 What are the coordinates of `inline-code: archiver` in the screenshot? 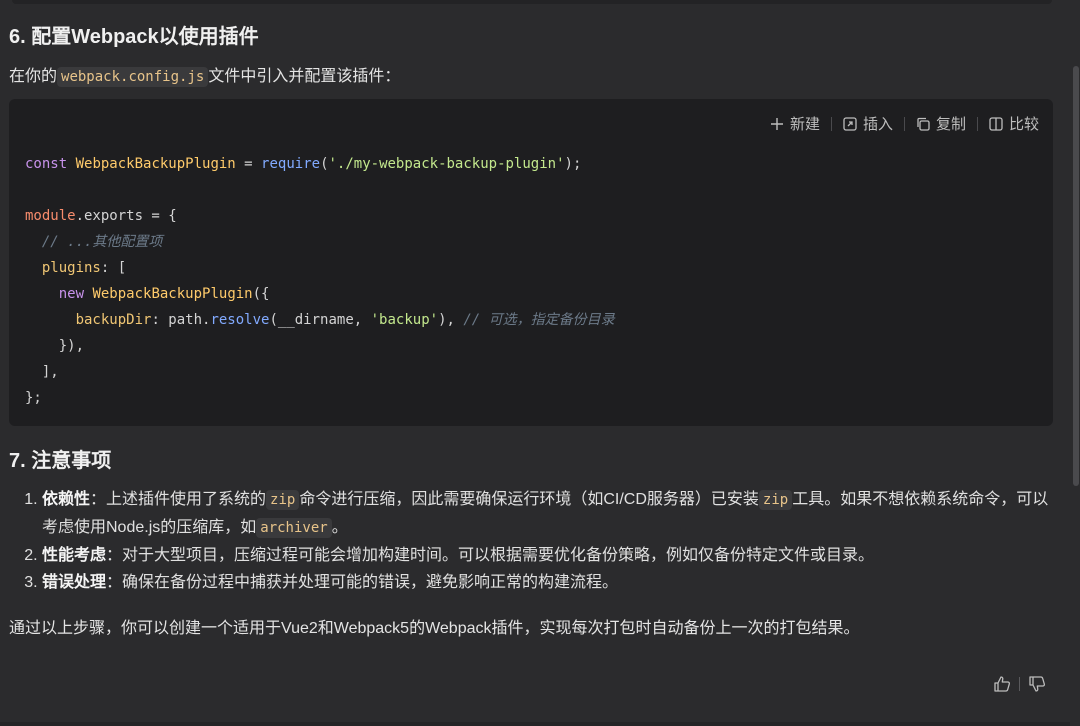 It's located at (294, 528).